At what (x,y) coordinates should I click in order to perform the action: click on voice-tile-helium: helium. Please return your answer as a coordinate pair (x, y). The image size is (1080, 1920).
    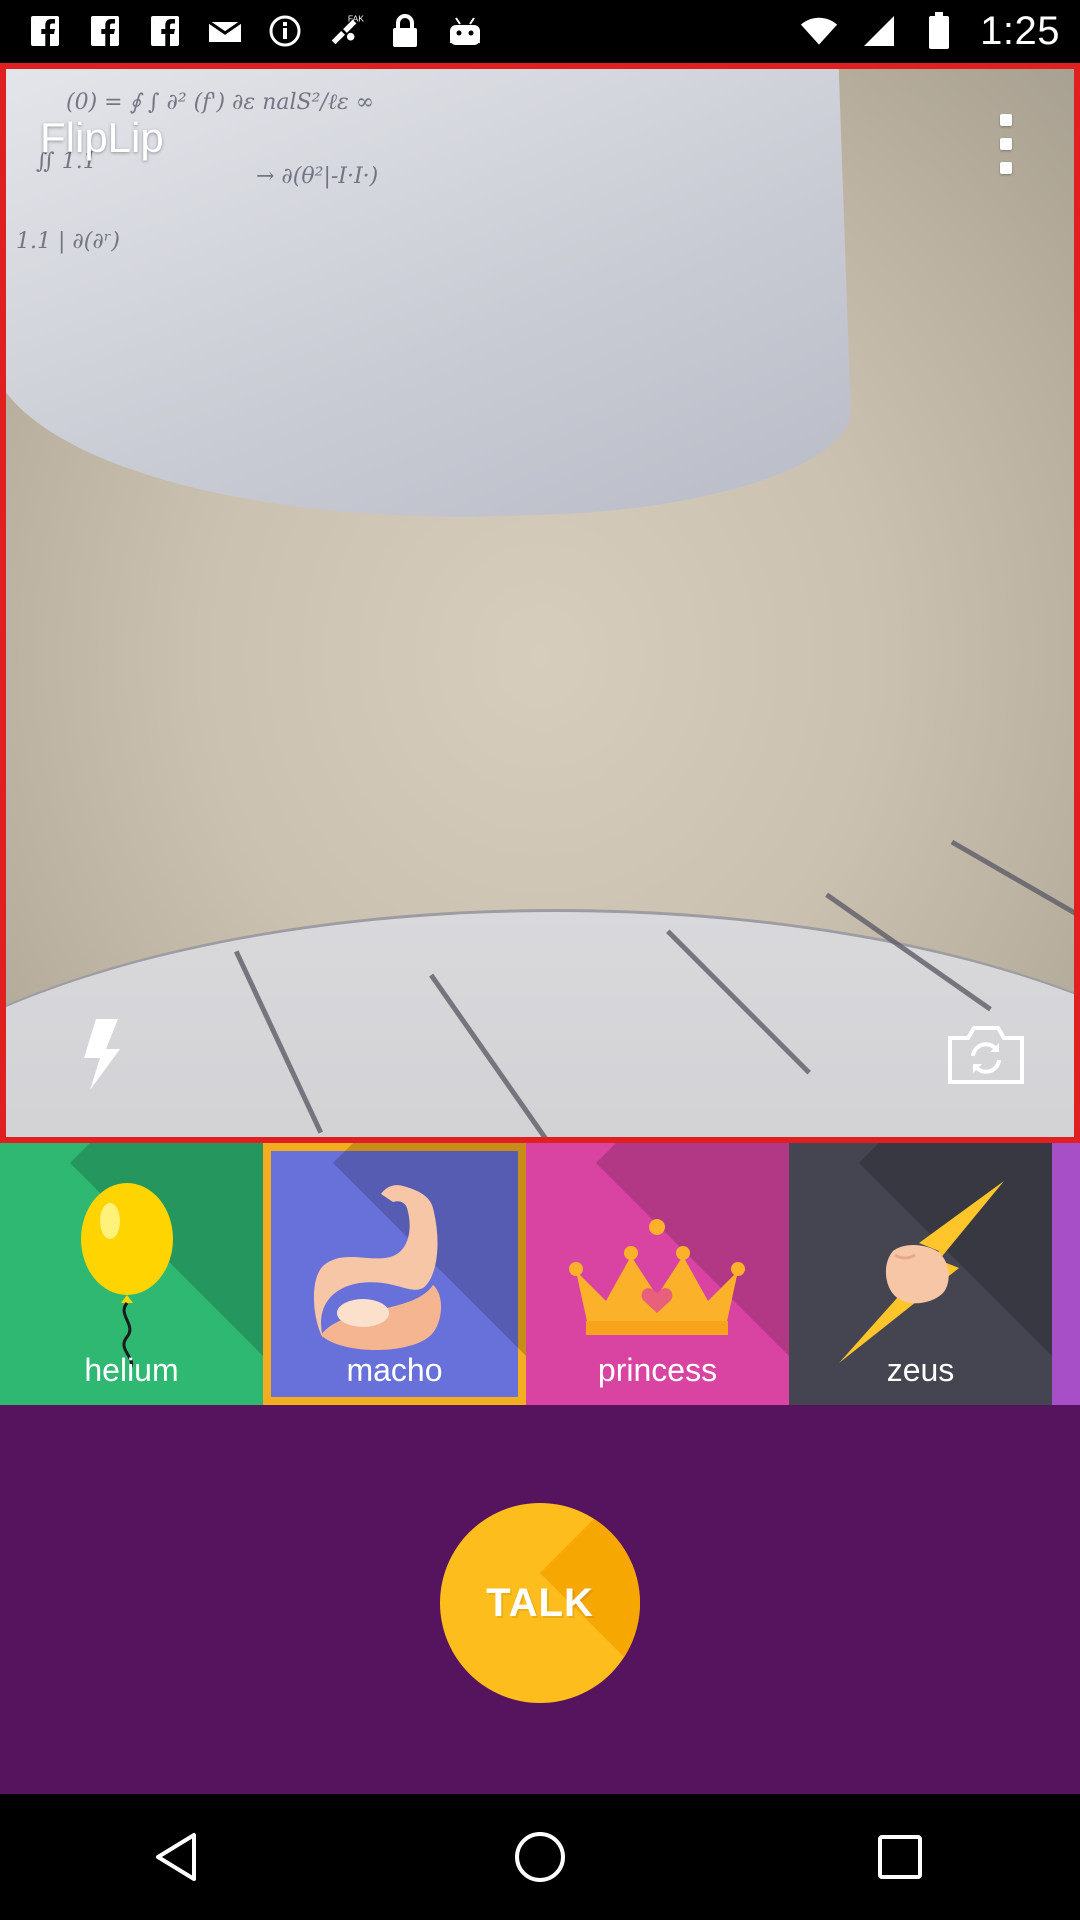
    Looking at the image, I should click on (131, 1274).